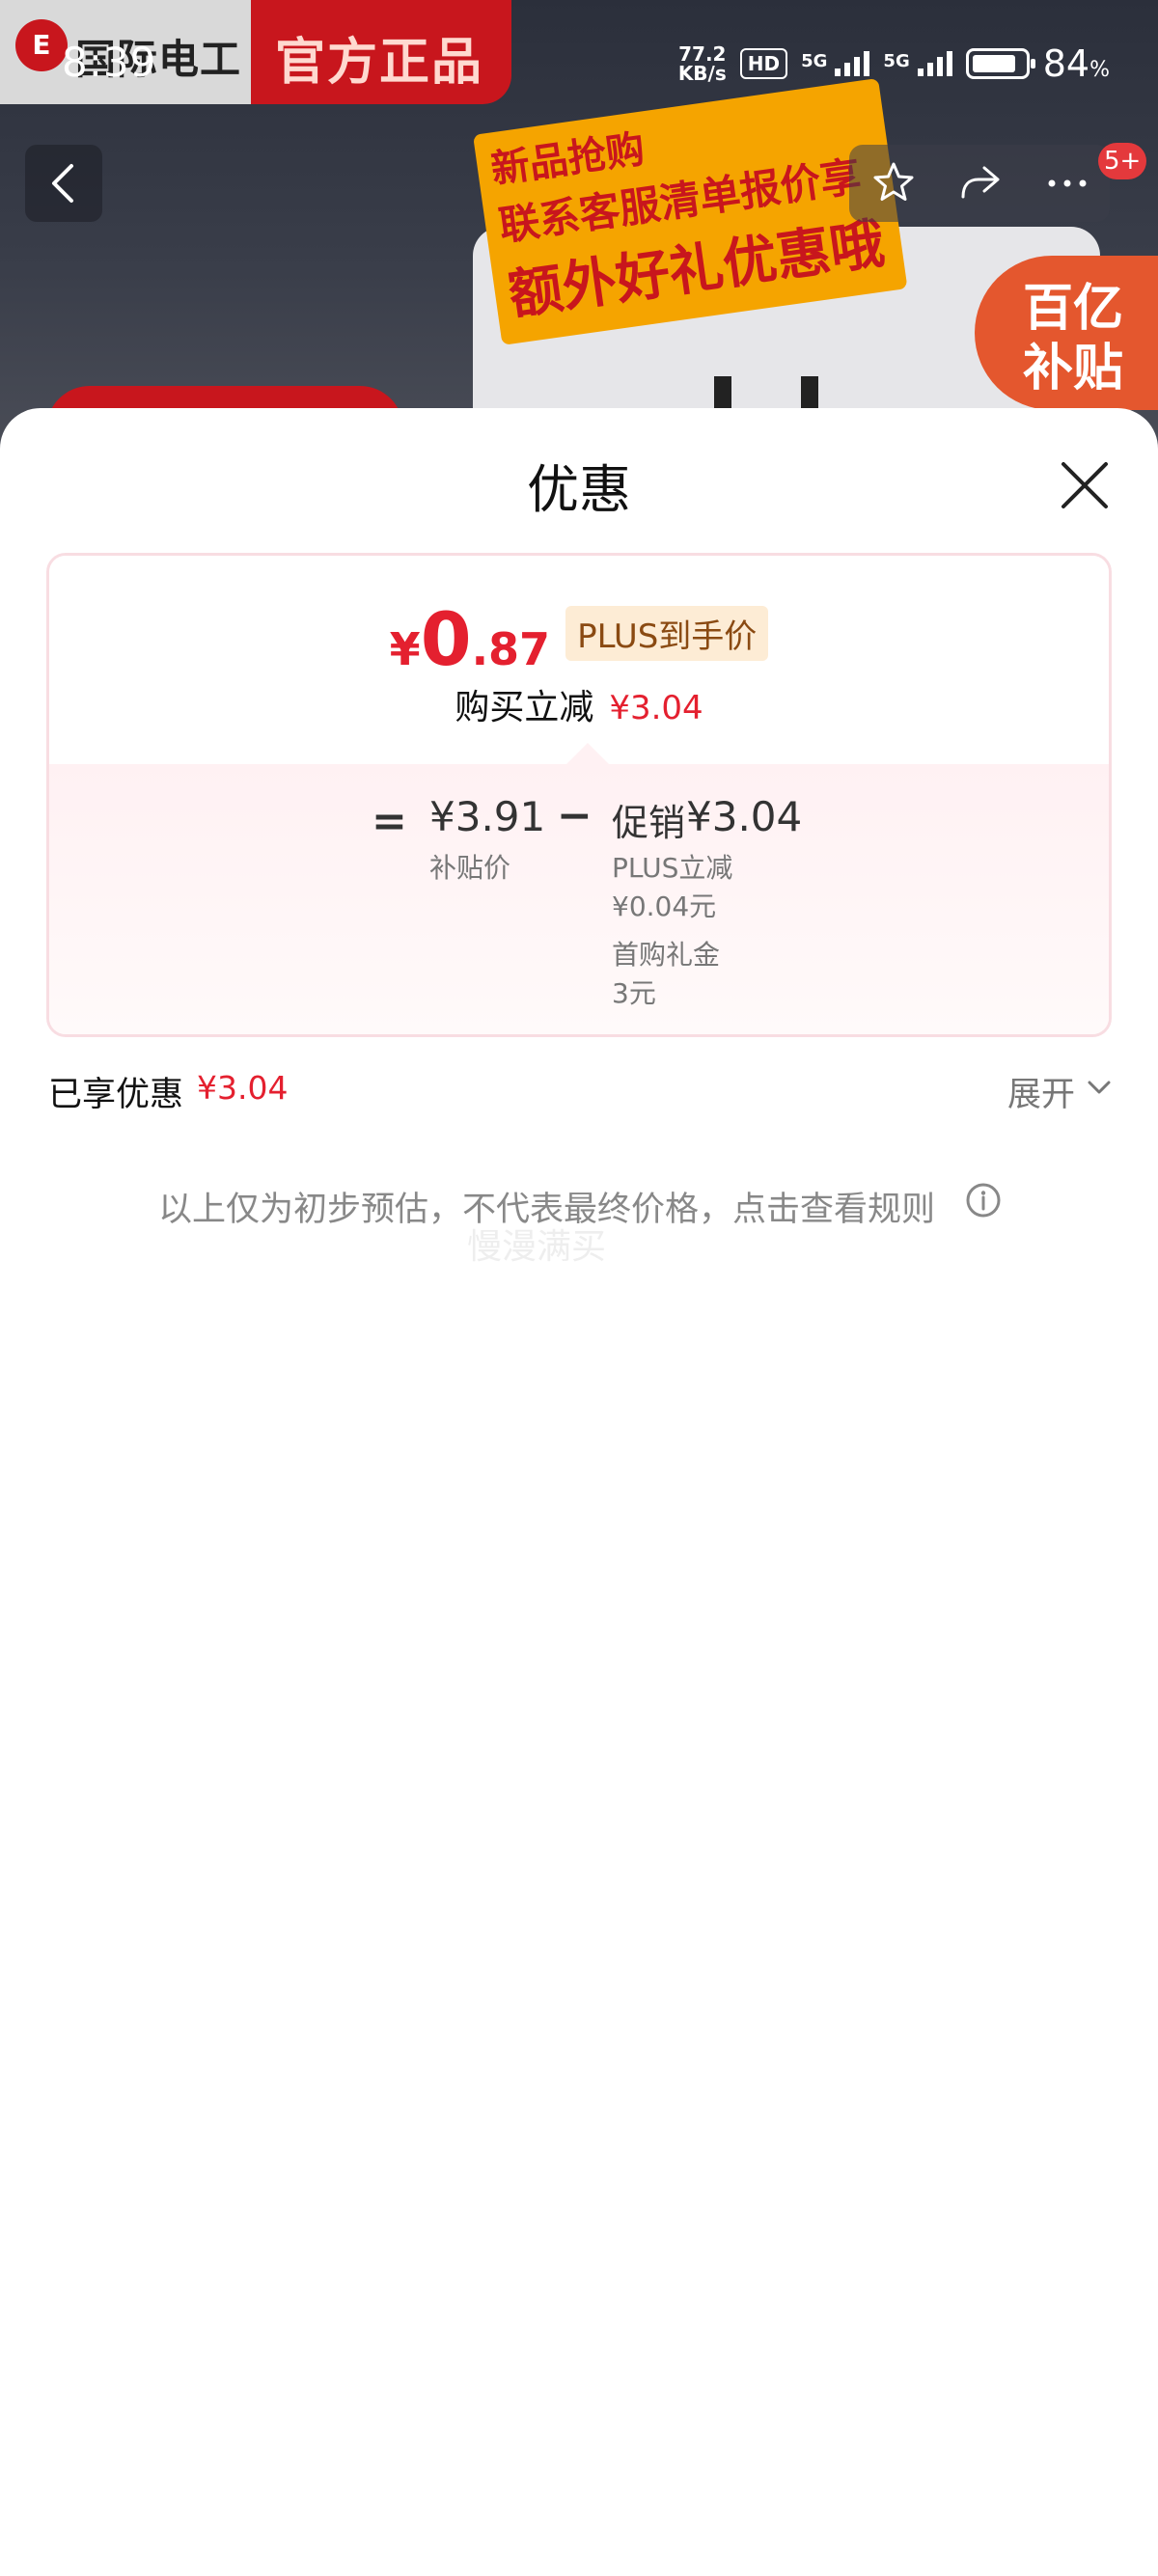 This screenshot has height=2576, width=1158. Describe the element at coordinates (1099, 1087) in the screenshot. I see `chevron-down-icon` at that location.